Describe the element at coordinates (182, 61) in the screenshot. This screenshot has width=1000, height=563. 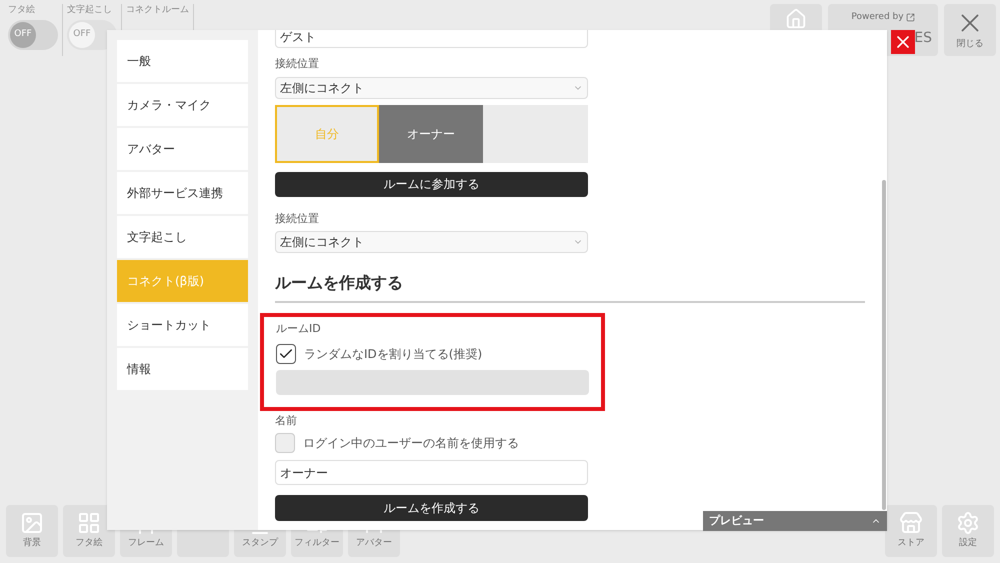
I see `sidebar-item: 一般` at that location.